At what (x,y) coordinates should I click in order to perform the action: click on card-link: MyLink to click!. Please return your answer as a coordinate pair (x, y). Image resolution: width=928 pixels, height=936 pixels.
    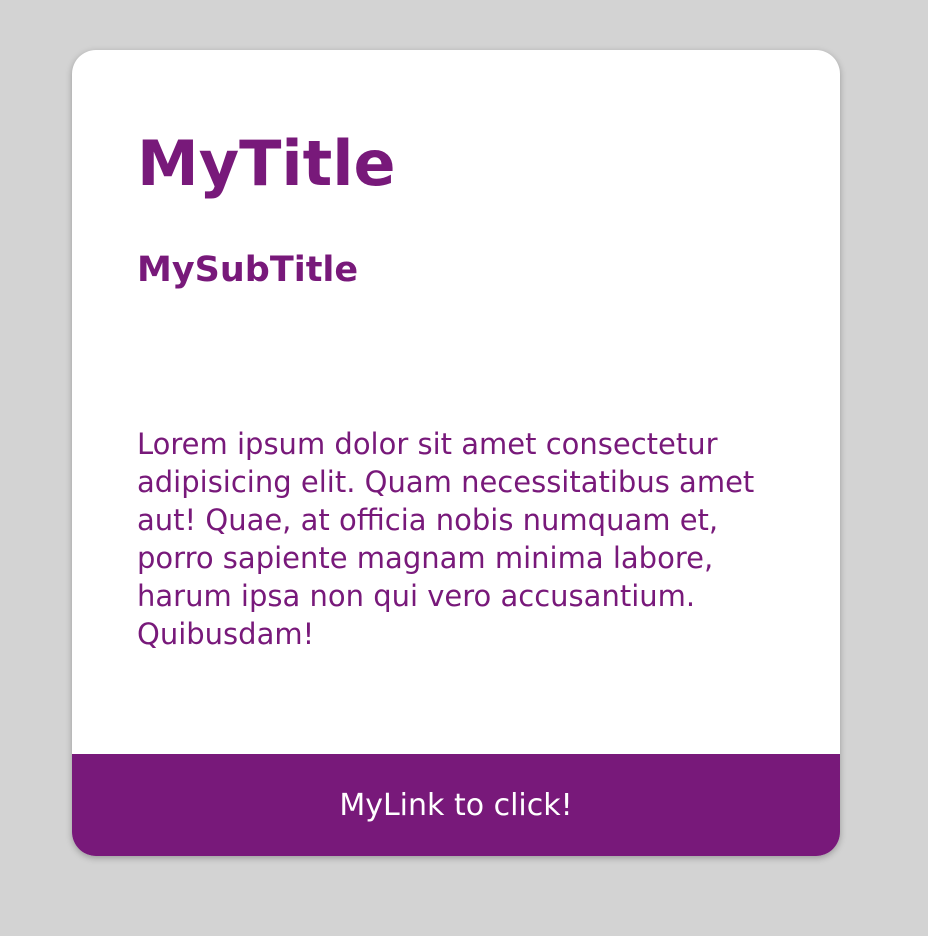
    Looking at the image, I should click on (455, 805).